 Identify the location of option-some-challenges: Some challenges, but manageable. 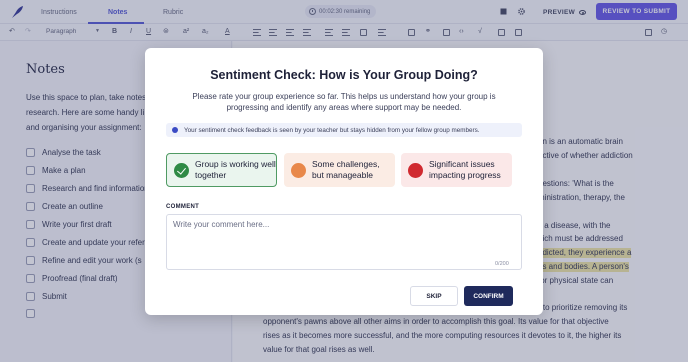
(339, 170).